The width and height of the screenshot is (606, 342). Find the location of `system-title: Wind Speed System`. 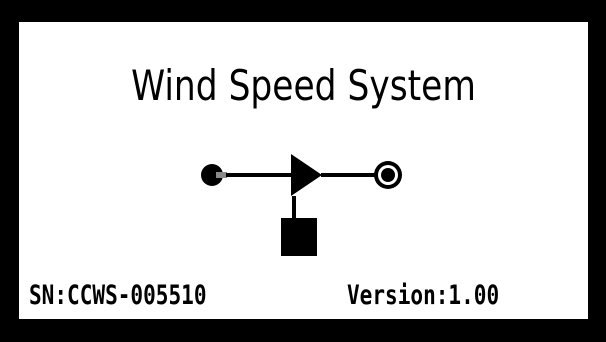

system-title: Wind Speed System is located at coordinates (303, 85).